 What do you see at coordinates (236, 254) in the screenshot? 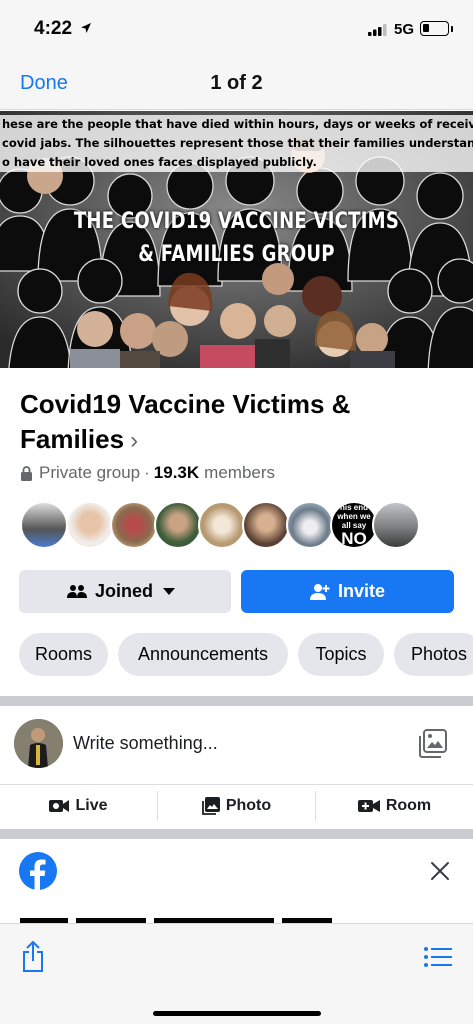
I see `cover-title-line: & FAMILIES GROUP` at bounding box center [236, 254].